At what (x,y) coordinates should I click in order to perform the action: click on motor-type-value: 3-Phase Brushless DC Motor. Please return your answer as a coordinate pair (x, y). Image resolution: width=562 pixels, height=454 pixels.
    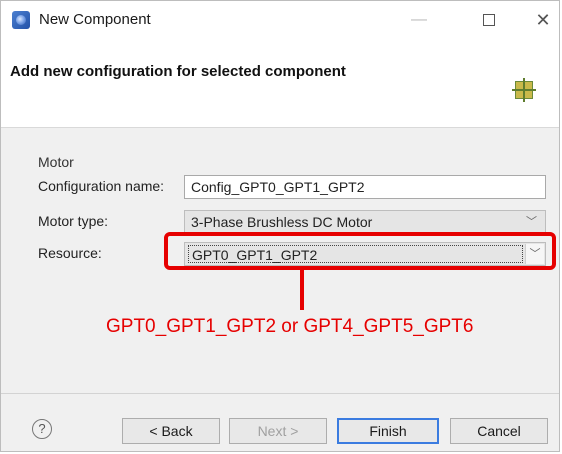
    Looking at the image, I should click on (282, 222).